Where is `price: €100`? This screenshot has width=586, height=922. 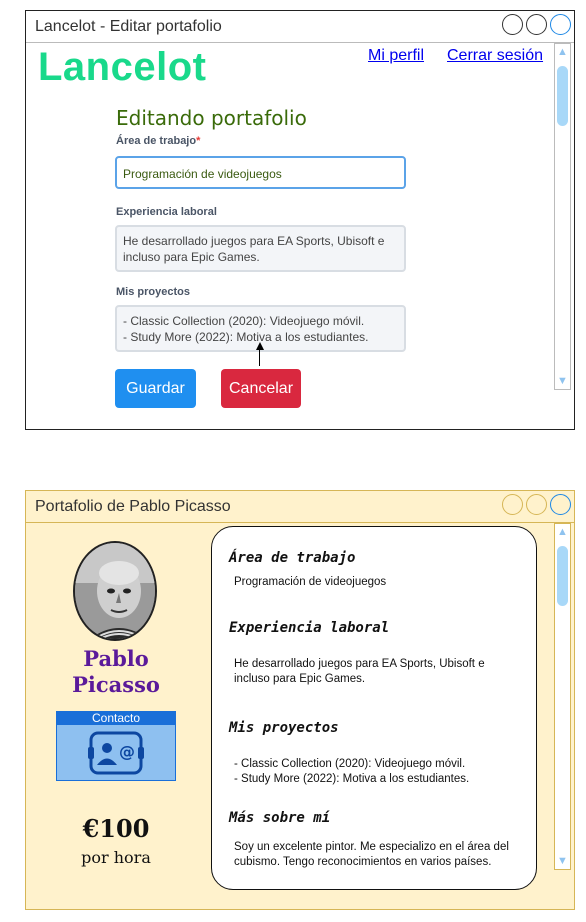
price: €100 is located at coordinates (116, 828).